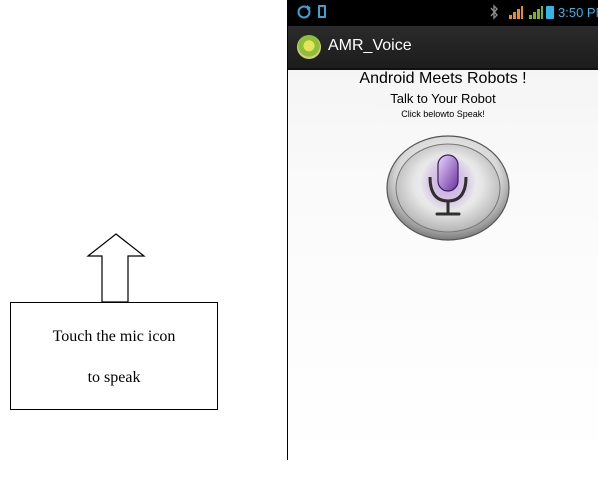 Image resolution: width=598 pixels, height=486 pixels. I want to click on speak-hint: Click belowto Speak!, so click(443, 114).